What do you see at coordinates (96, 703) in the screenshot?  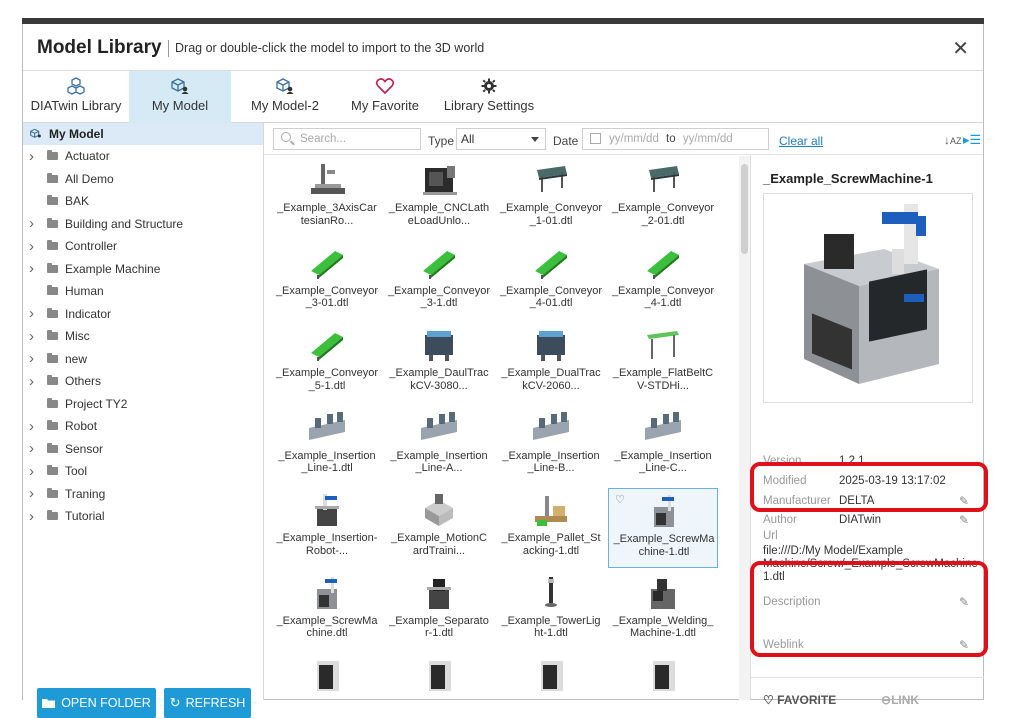 I see `open-folder-button: OPEN FOLDER` at bounding box center [96, 703].